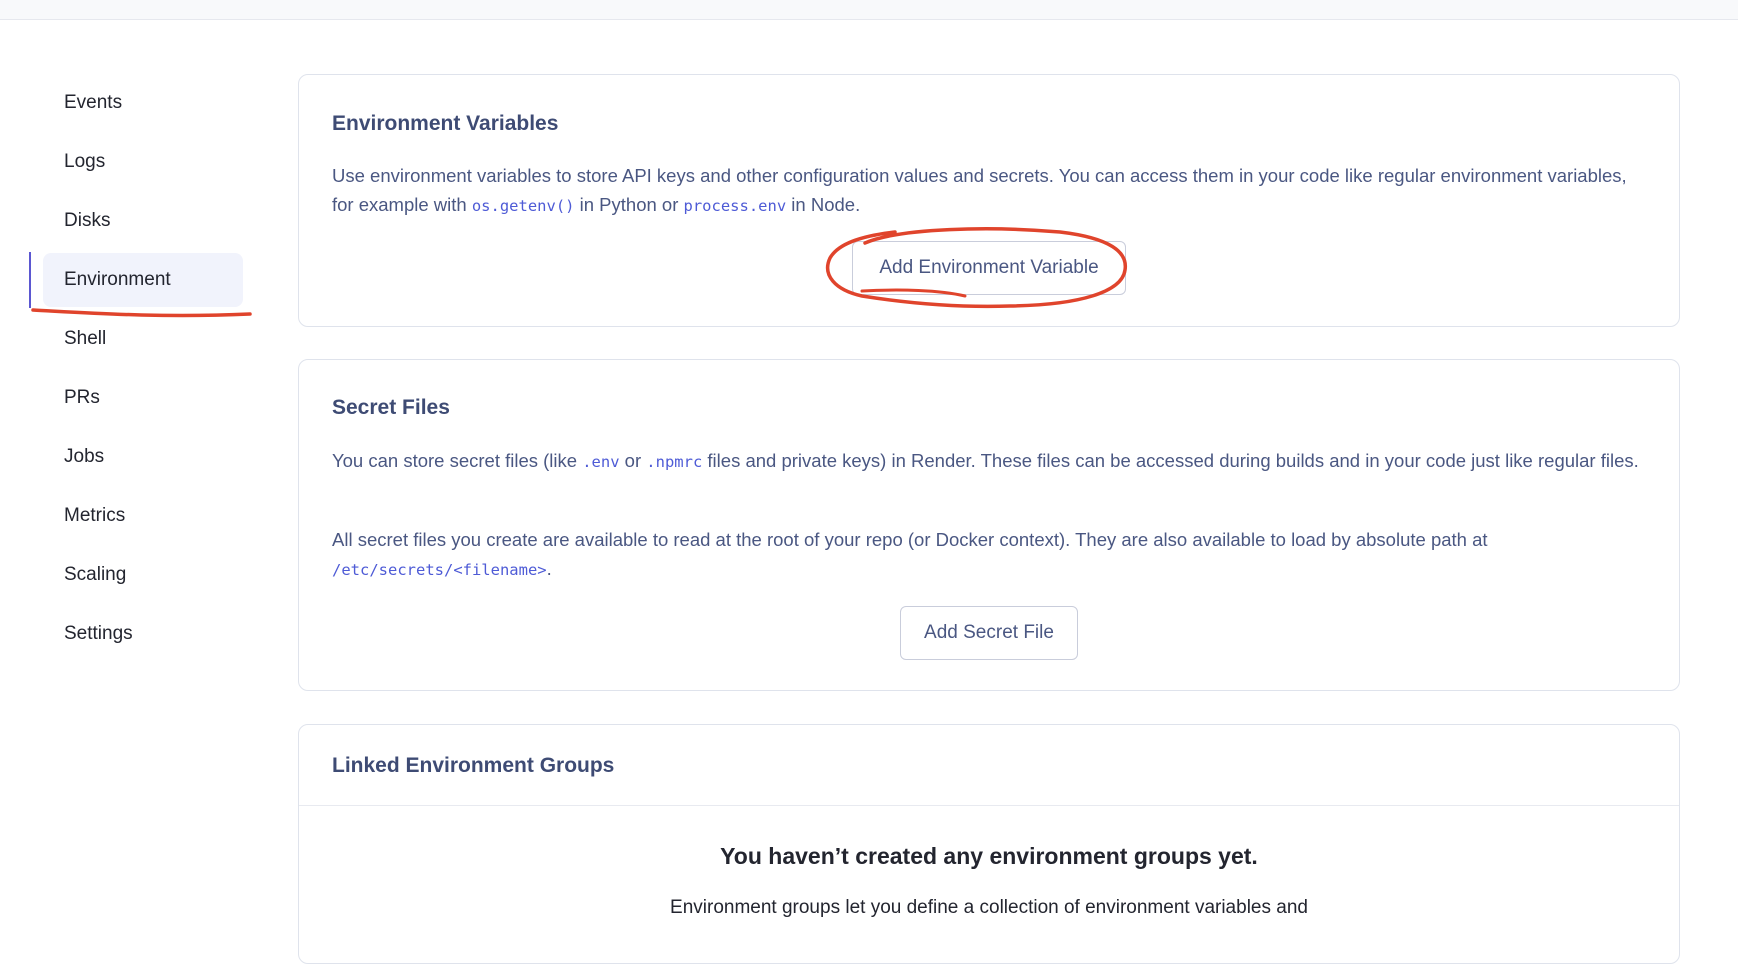 This screenshot has width=1738, height=964. Describe the element at coordinates (95, 515) in the screenshot. I see `sidebar-item-label: Metrics` at that location.